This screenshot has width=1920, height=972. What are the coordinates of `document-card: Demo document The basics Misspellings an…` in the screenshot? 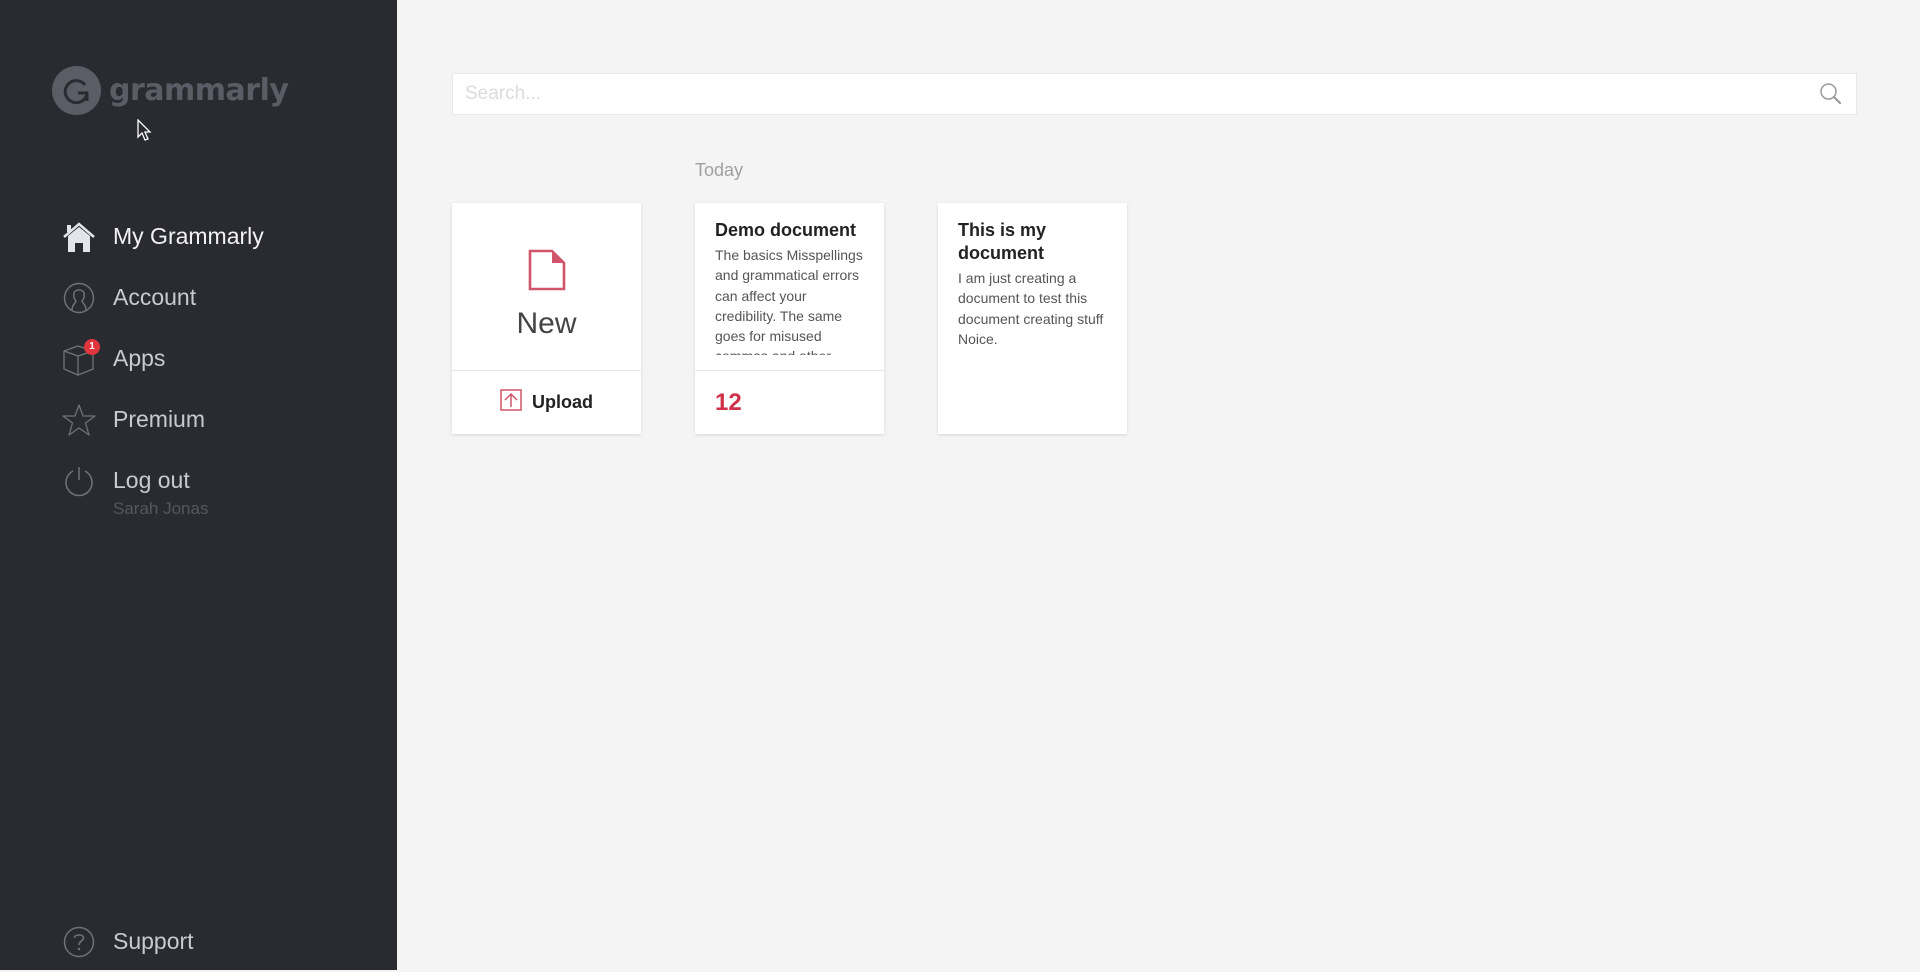 It's located at (789, 318).